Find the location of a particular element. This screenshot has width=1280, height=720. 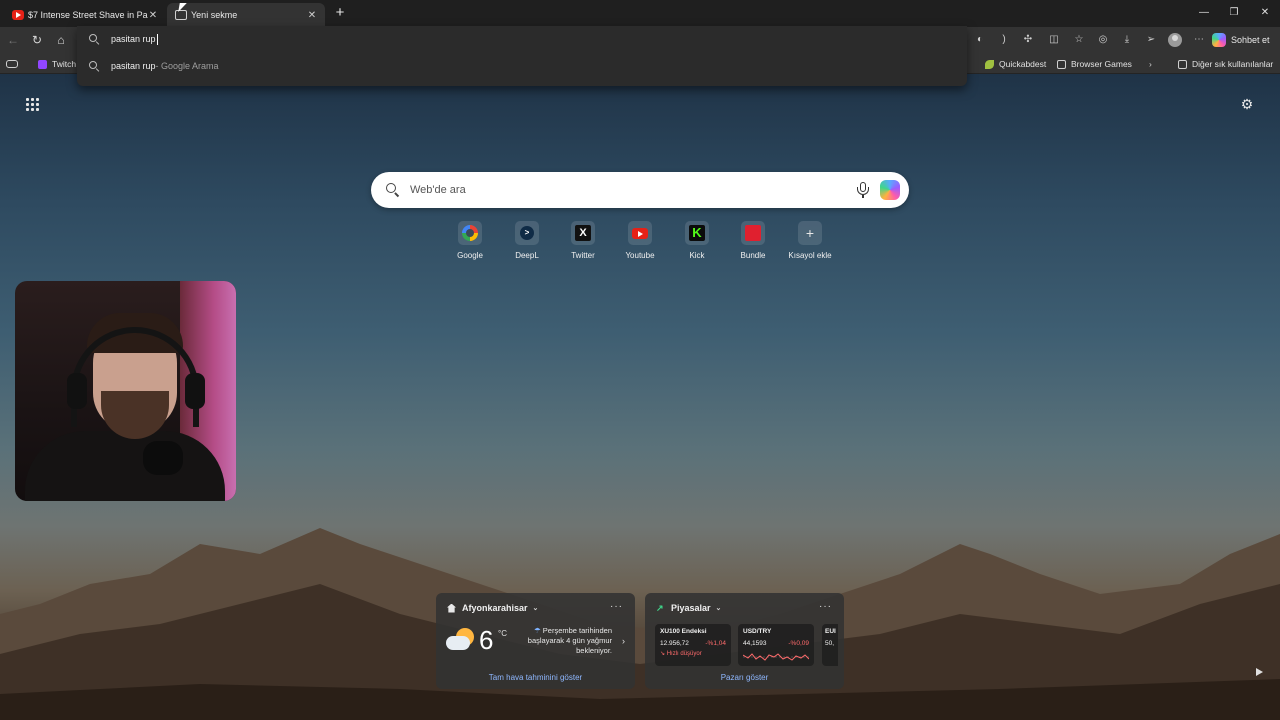

gamepad-icon: ◐ is located at coordinates (980, 40).